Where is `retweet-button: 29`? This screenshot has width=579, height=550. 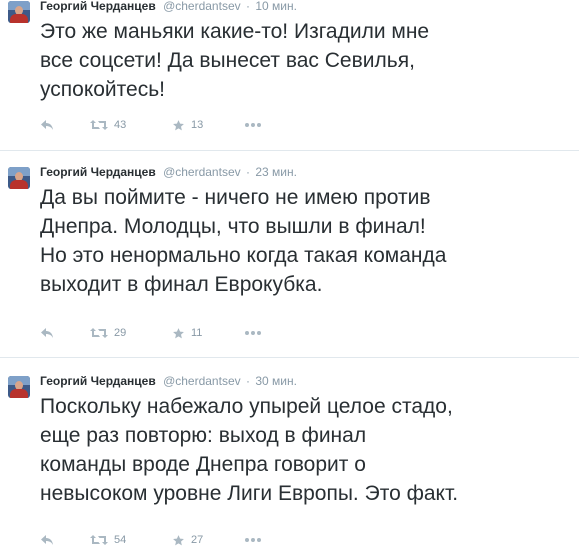 retweet-button: 29 is located at coordinates (108, 333).